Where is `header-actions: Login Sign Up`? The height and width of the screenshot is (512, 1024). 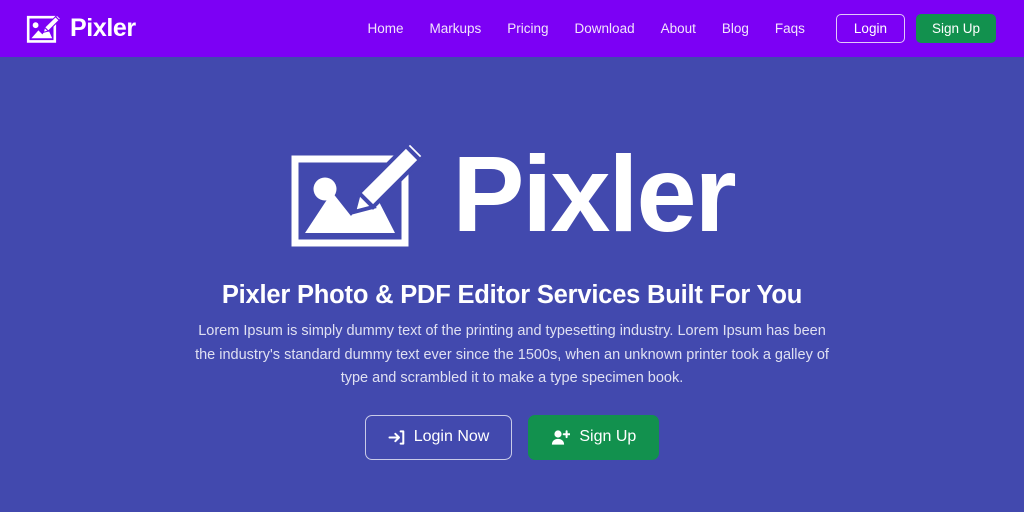
header-actions: Login Sign Up is located at coordinates (915, 28).